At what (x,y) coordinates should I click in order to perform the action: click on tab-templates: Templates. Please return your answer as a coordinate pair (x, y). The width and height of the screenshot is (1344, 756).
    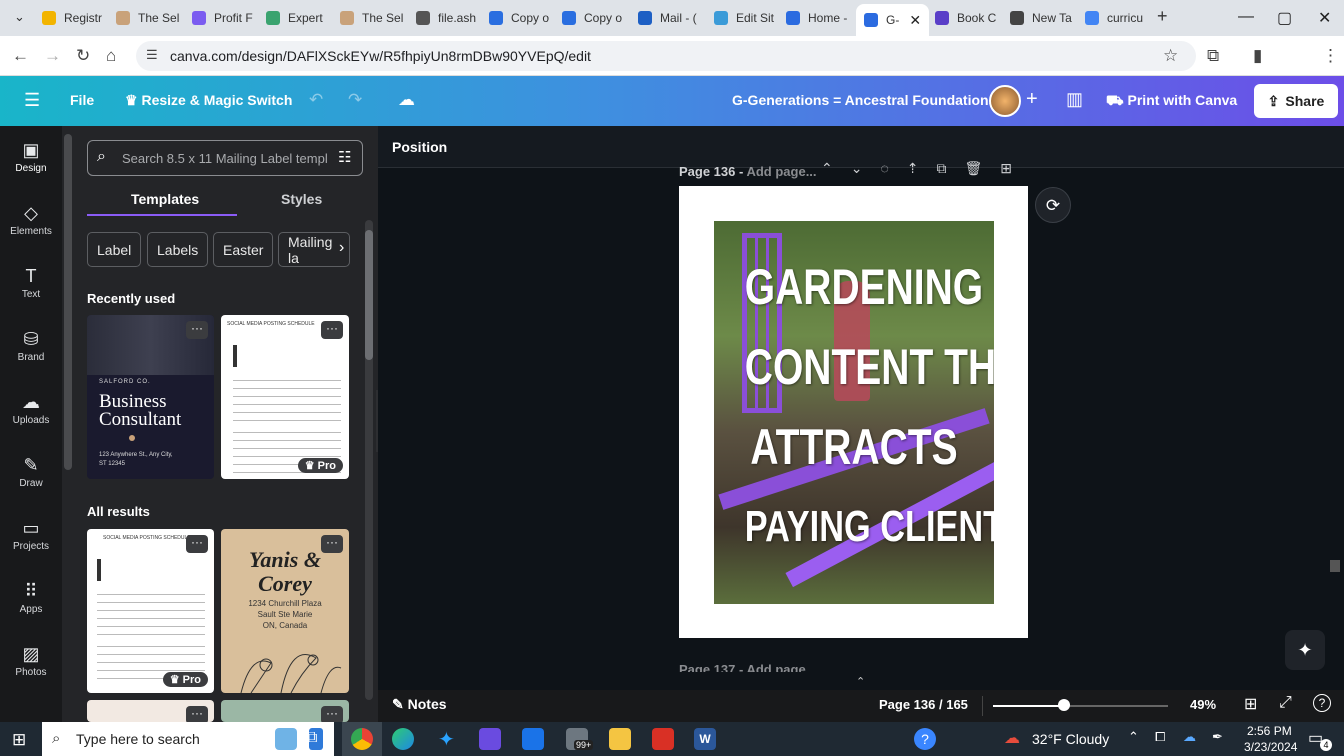
    Looking at the image, I should click on (165, 199).